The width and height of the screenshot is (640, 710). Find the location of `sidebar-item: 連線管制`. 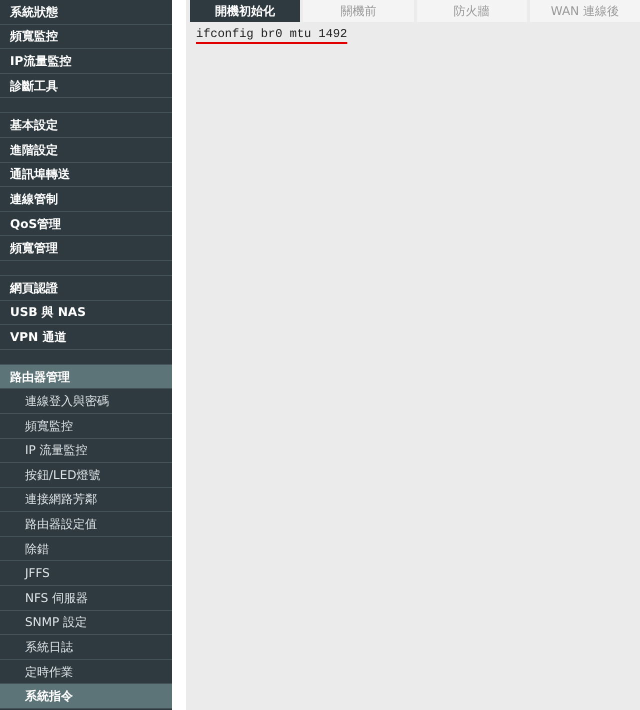

sidebar-item: 連線管制 is located at coordinates (86, 199).